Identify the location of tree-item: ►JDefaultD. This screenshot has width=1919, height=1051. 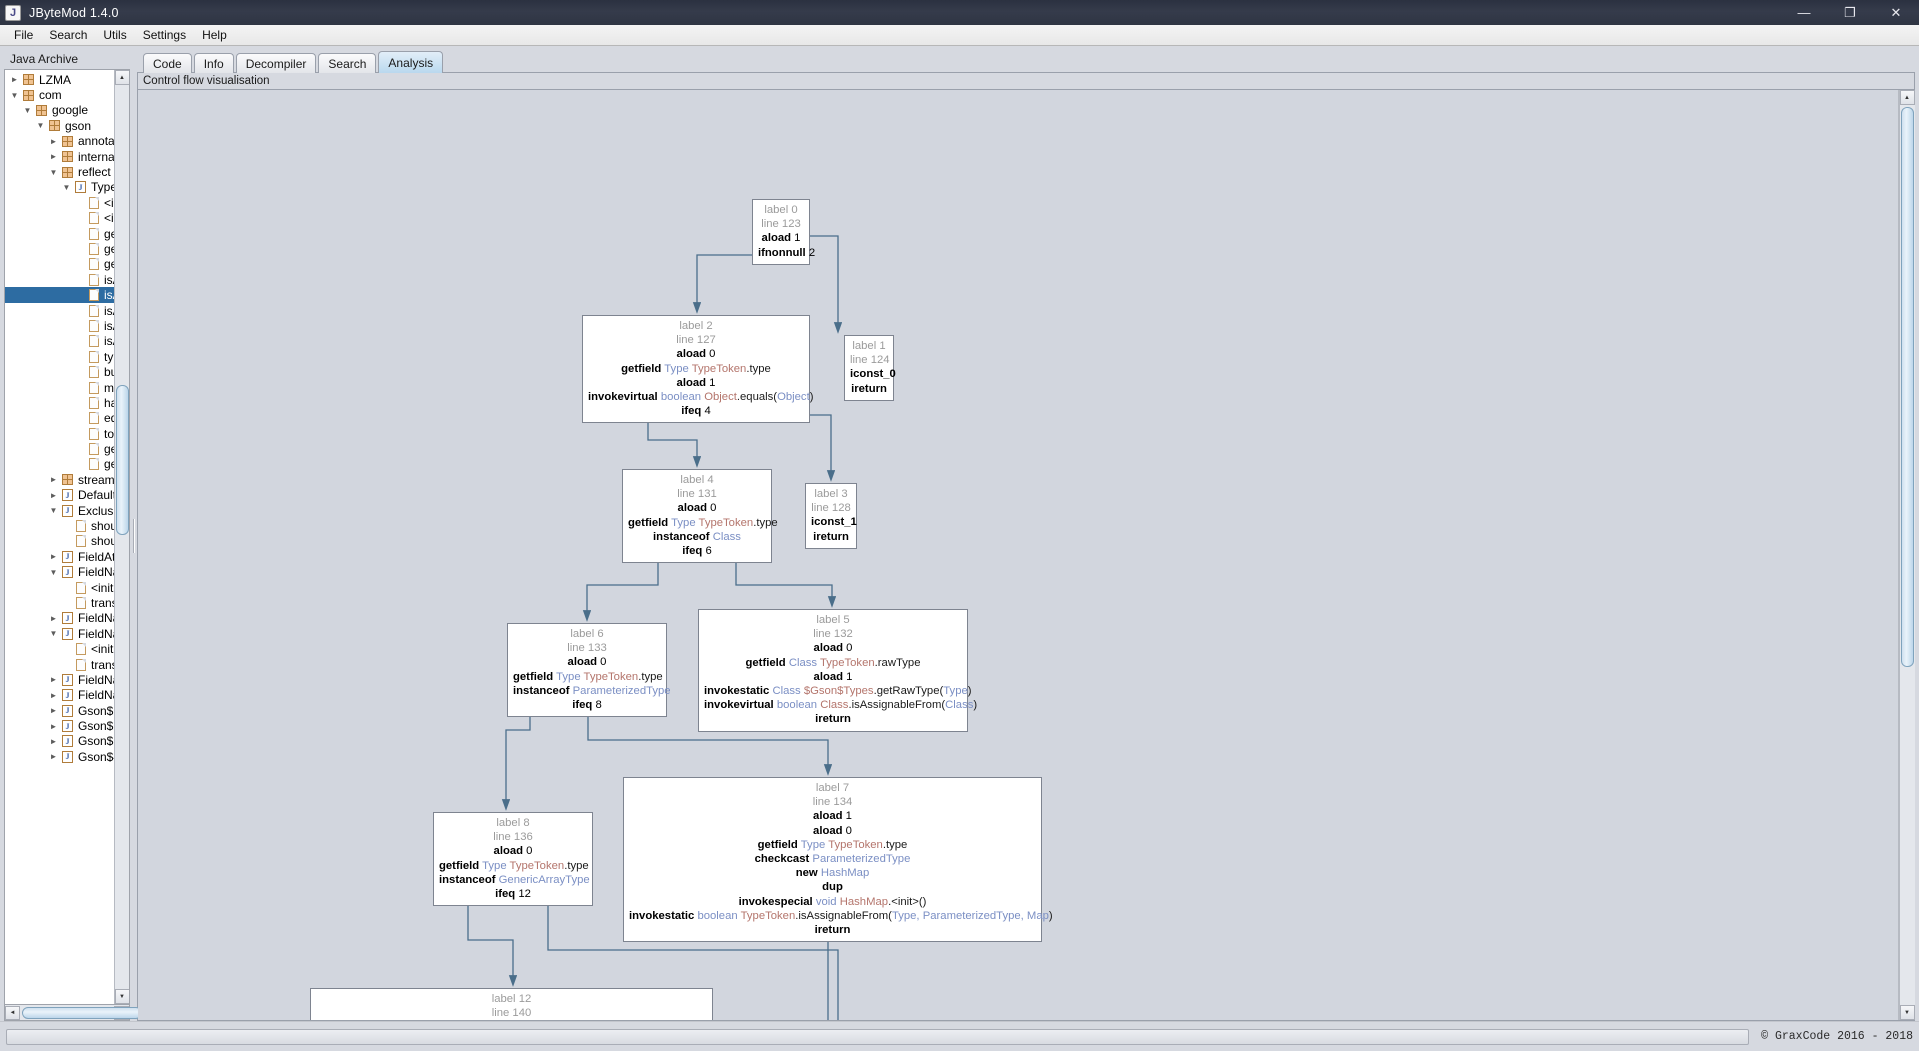
(59, 495).